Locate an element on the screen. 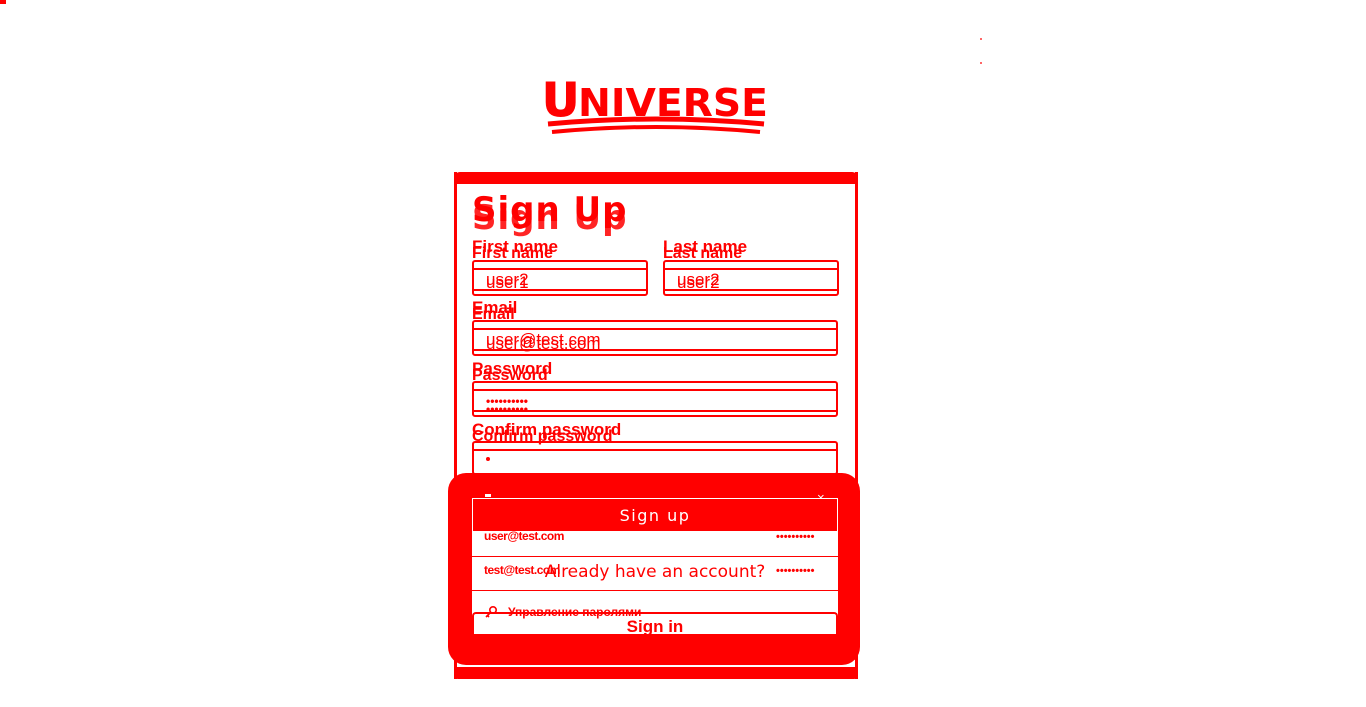 The image size is (1366, 707). last-name-value-ghost: user2 is located at coordinates (698, 282).